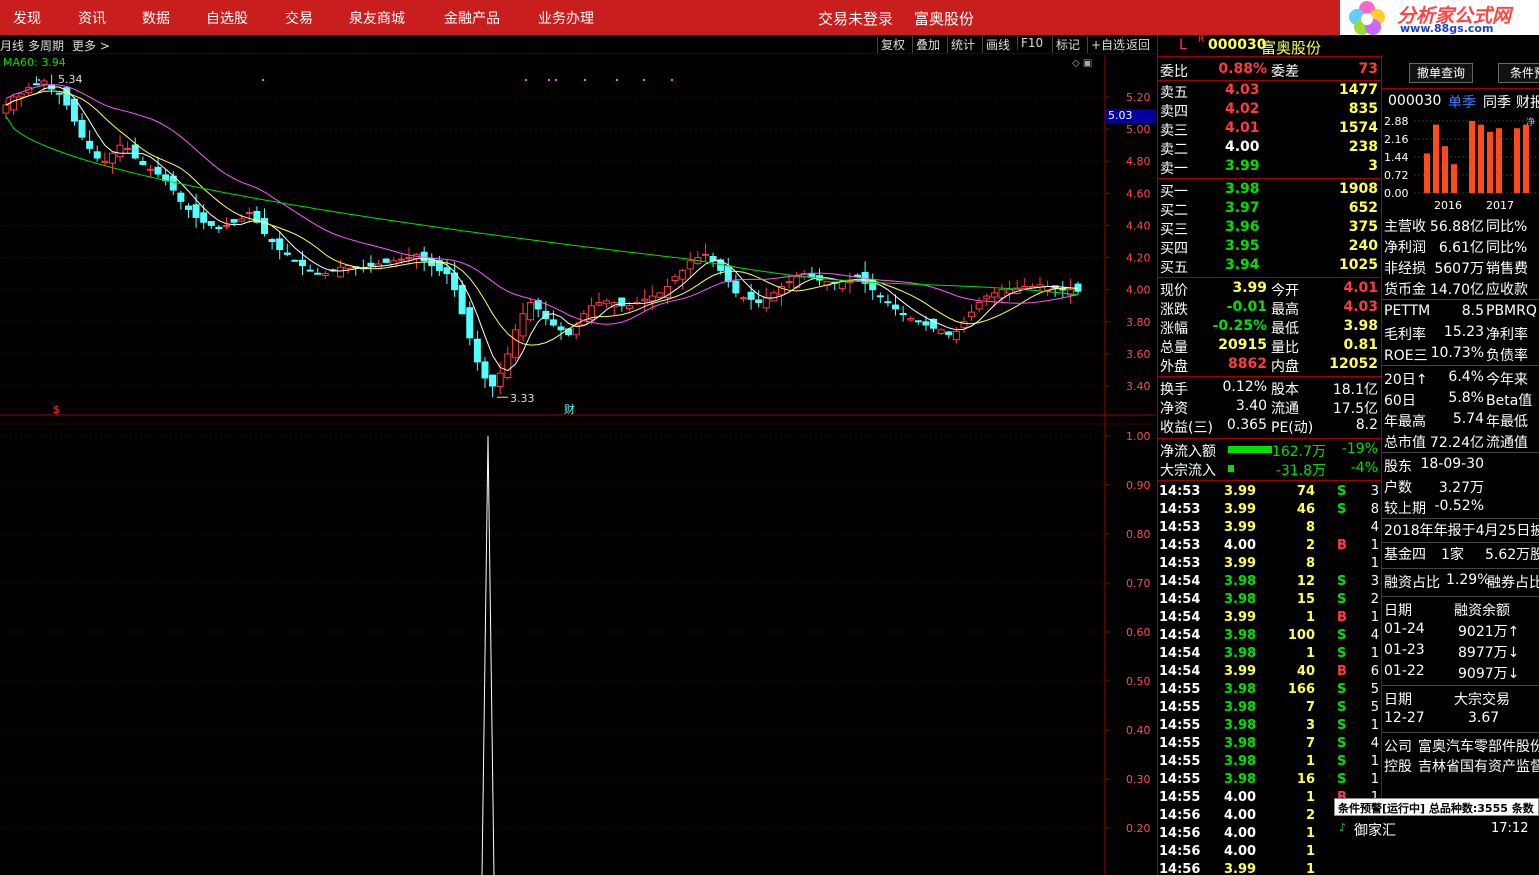 The width and height of the screenshot is (1539, 875). What do you see at coordinates (1527, 102) in the screenshot?
I see `tab-report: 财报` at bounding box center [1527, 102].